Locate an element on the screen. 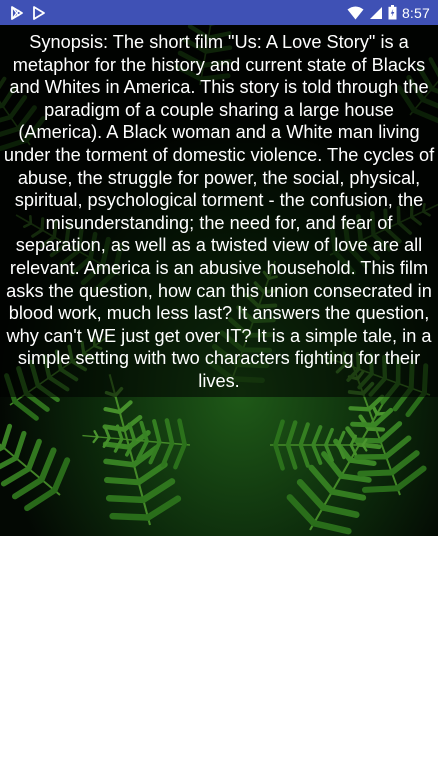  status-bar: 8:57 is located at coordinates (219, 12).